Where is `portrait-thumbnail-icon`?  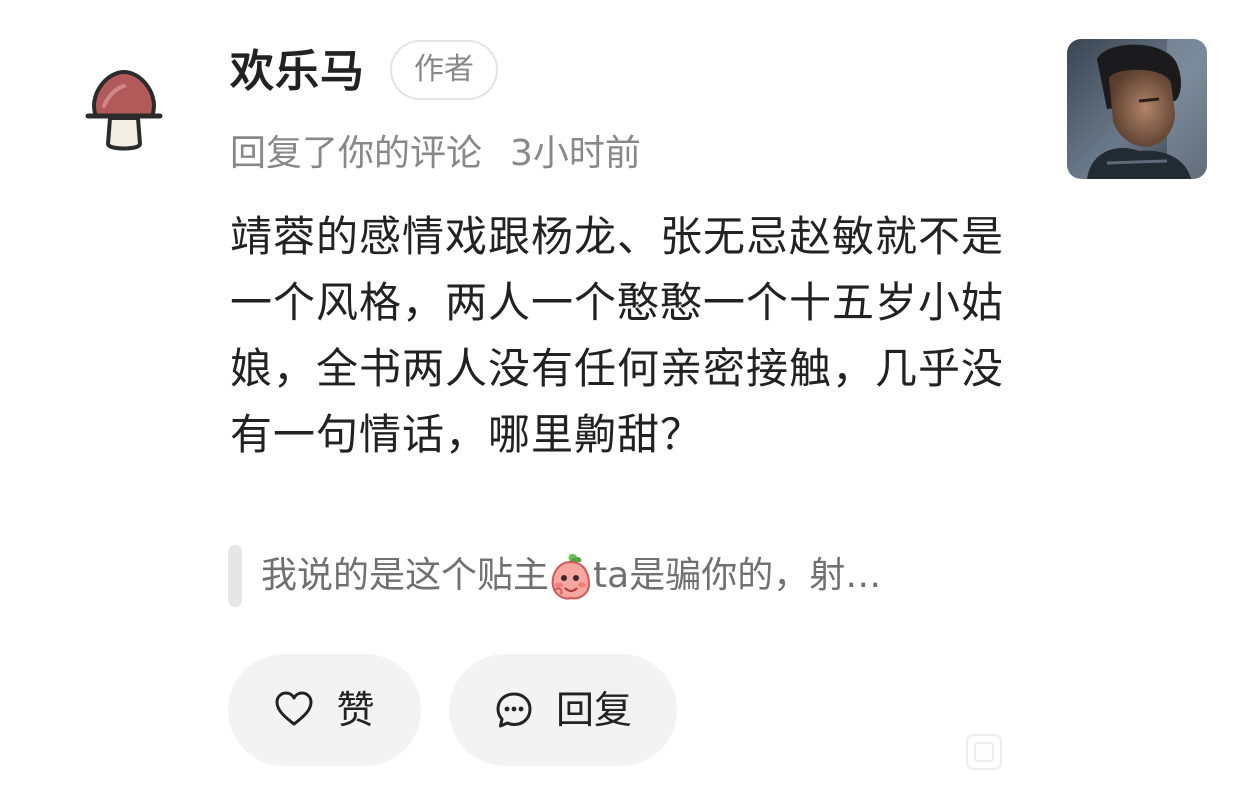
portrait-thumbnail-icon is located at coordinates (1137, 109).